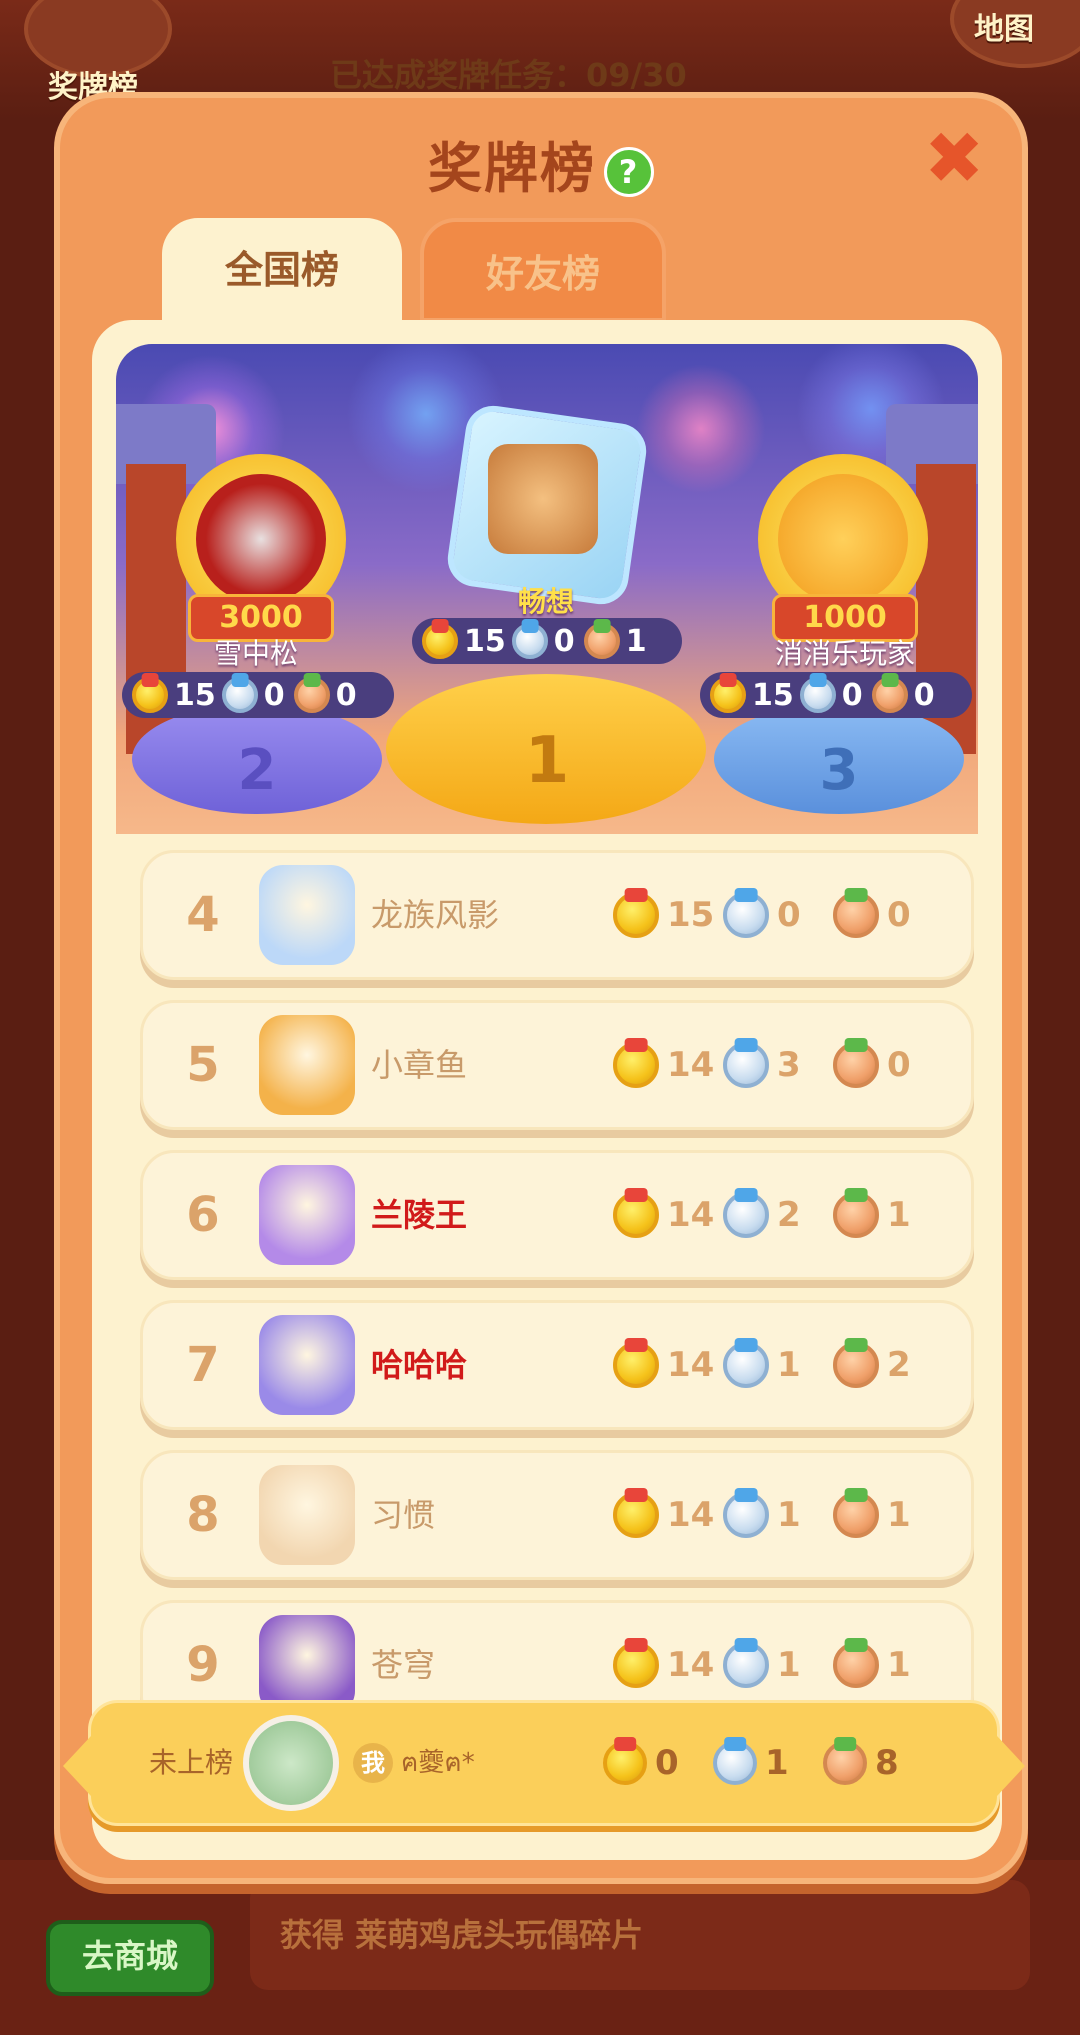 The height and width of the screenshot is (2035, 1080). What do you see at coordinates (954, 158) in the screenshot?
I see `close-icon: ✖` at bounding box center [954, 158].